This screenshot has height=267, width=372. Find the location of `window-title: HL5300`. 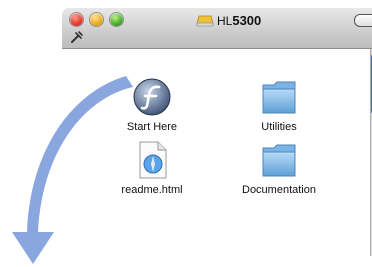

window-title: HL5300 is located at coordinates (228, 20).